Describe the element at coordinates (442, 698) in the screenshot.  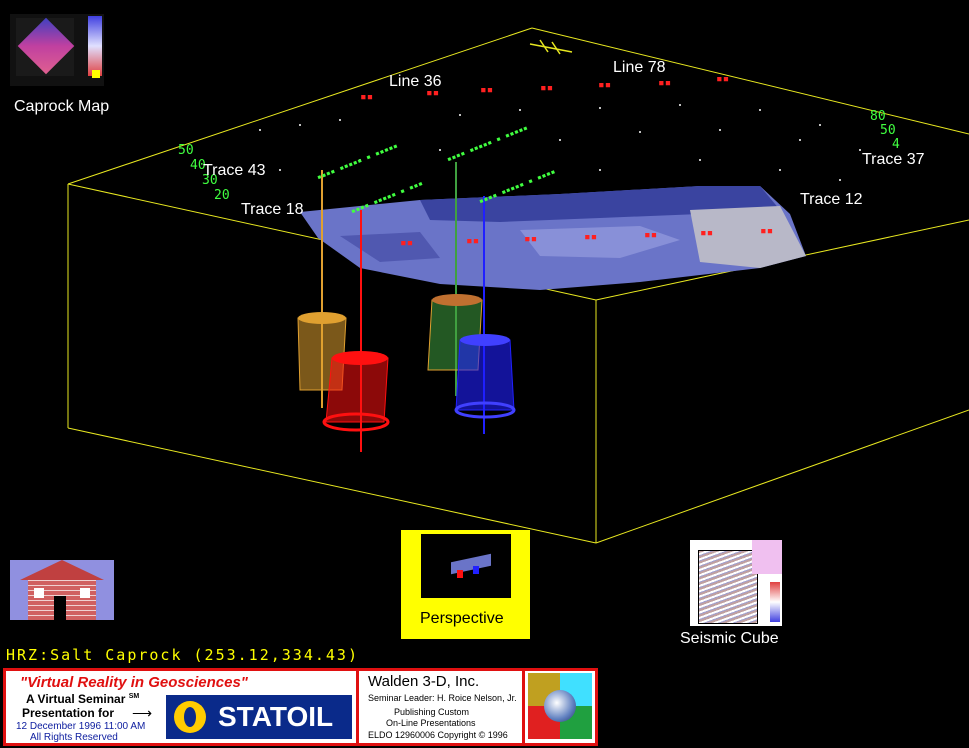
I see `seminar-leader: Seminar Leader: H. Roice Nelson, Jr.` at that location.